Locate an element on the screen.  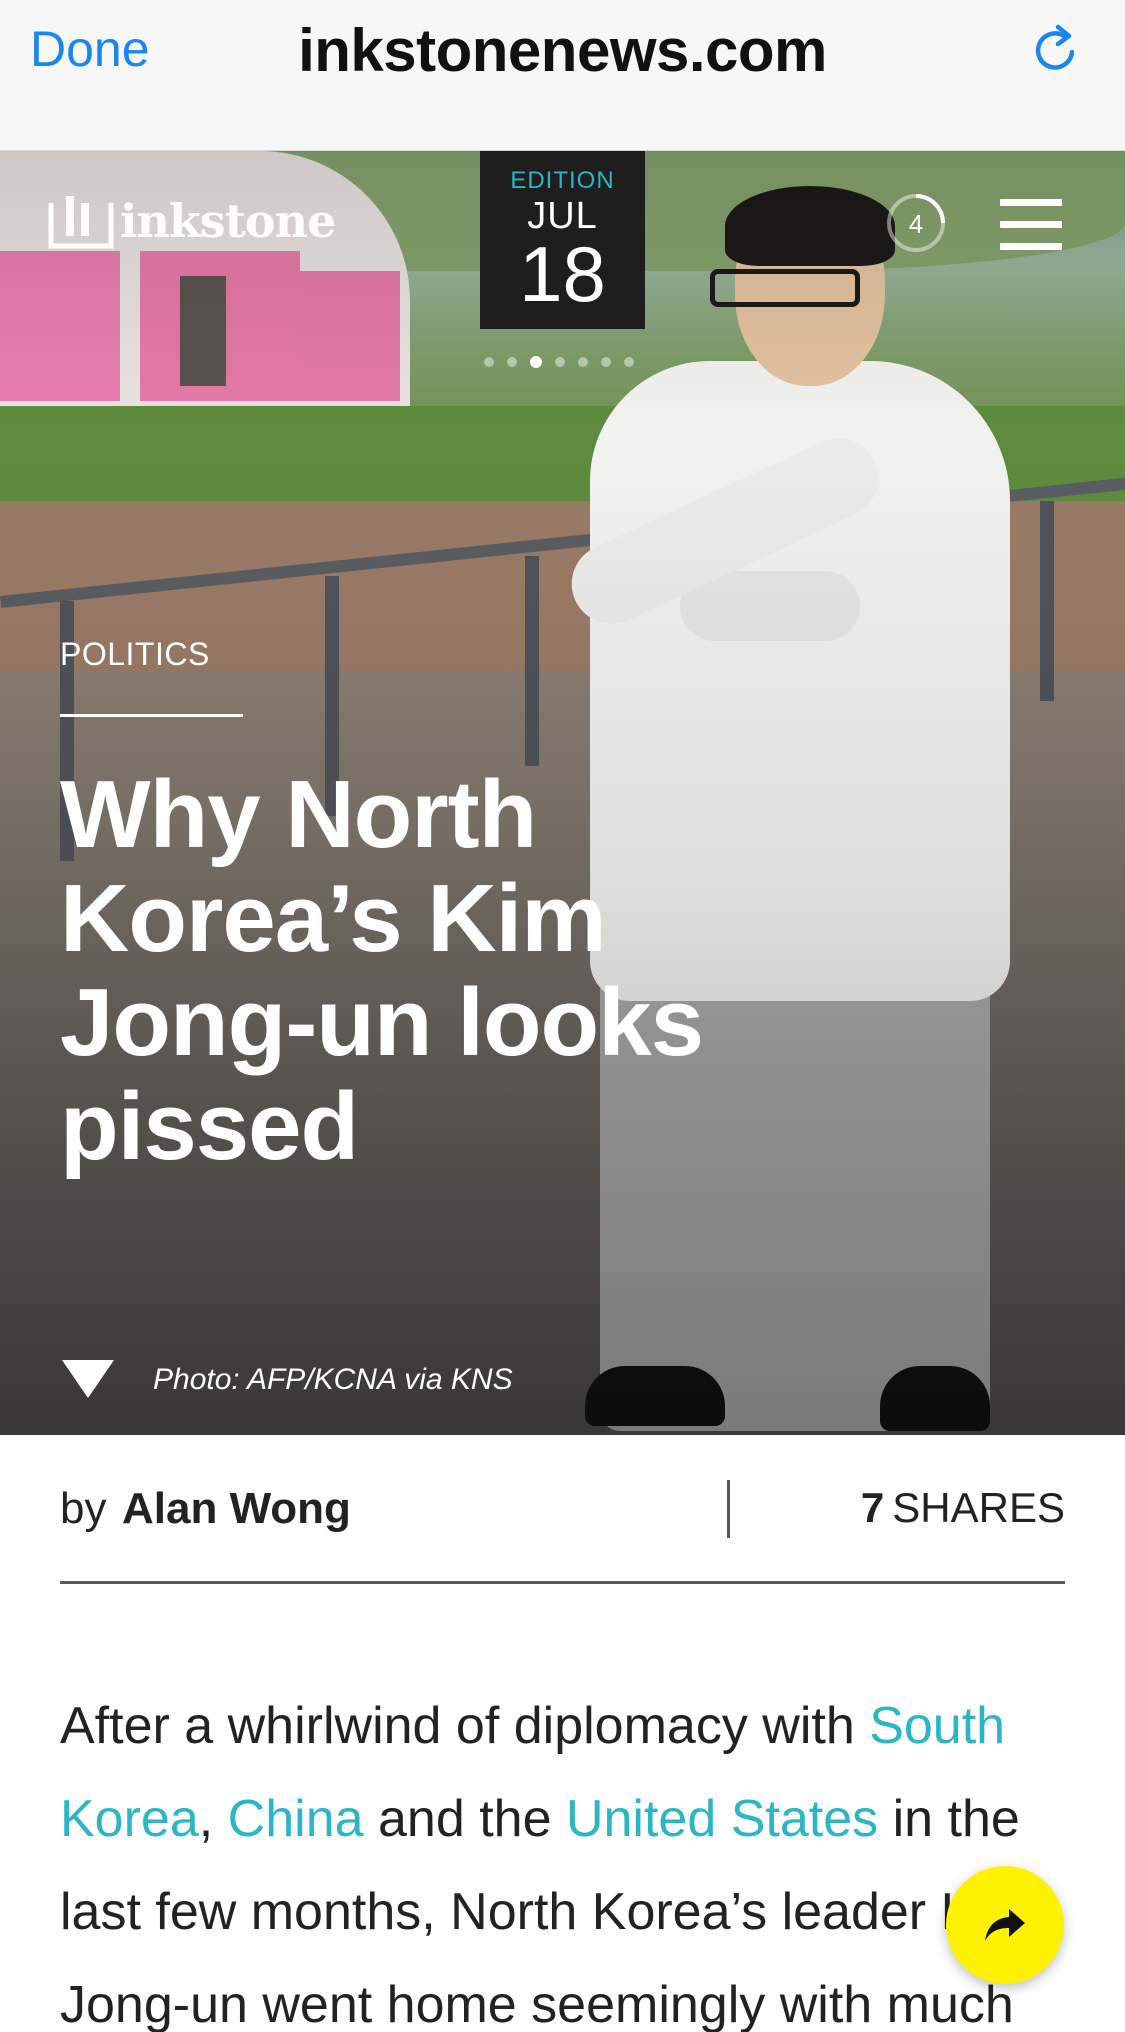
story-pager is located at coordinates (559, 362).